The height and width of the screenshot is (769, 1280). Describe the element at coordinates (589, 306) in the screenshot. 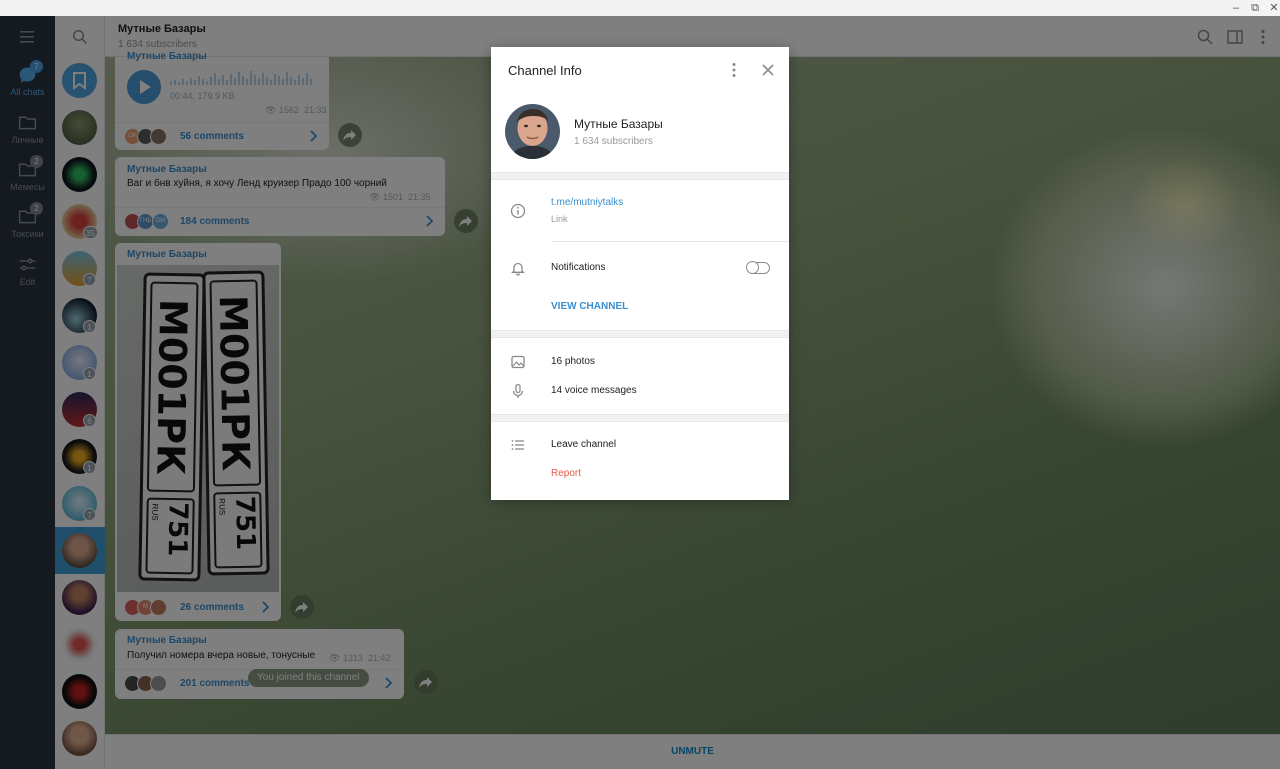

I see `view-channel-button: VIEW CHANNEL` at that location.